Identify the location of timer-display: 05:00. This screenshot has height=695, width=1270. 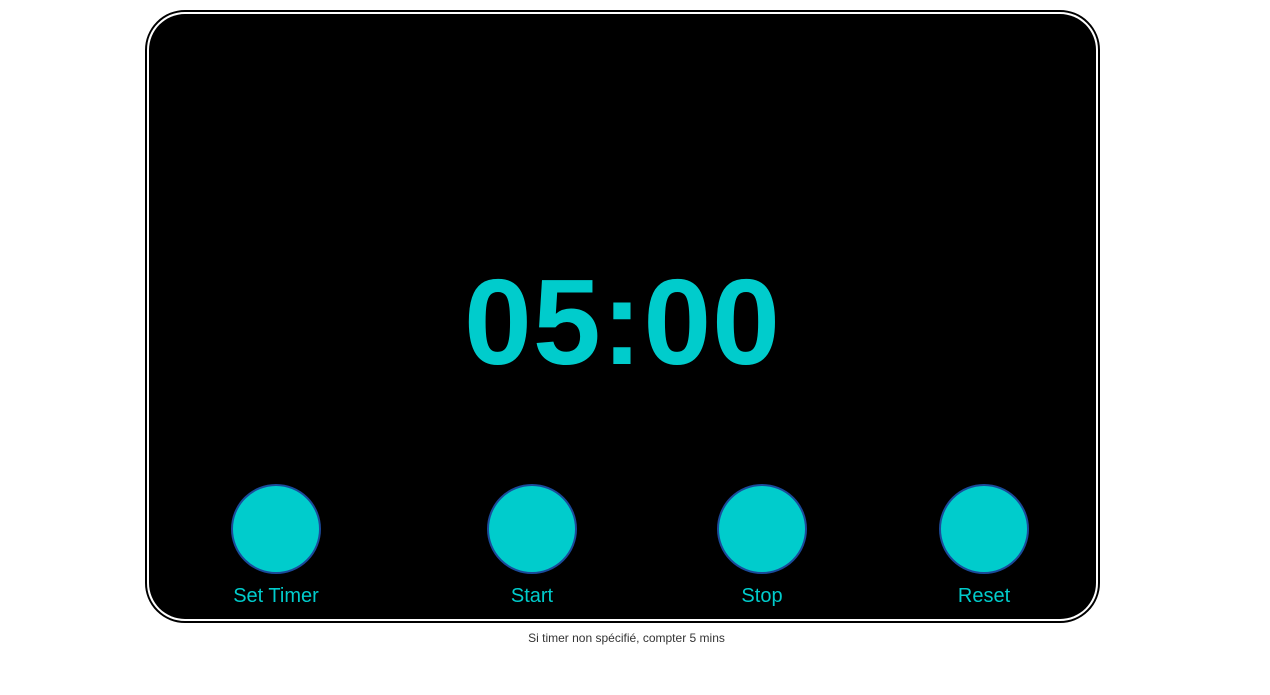
(622, 322).